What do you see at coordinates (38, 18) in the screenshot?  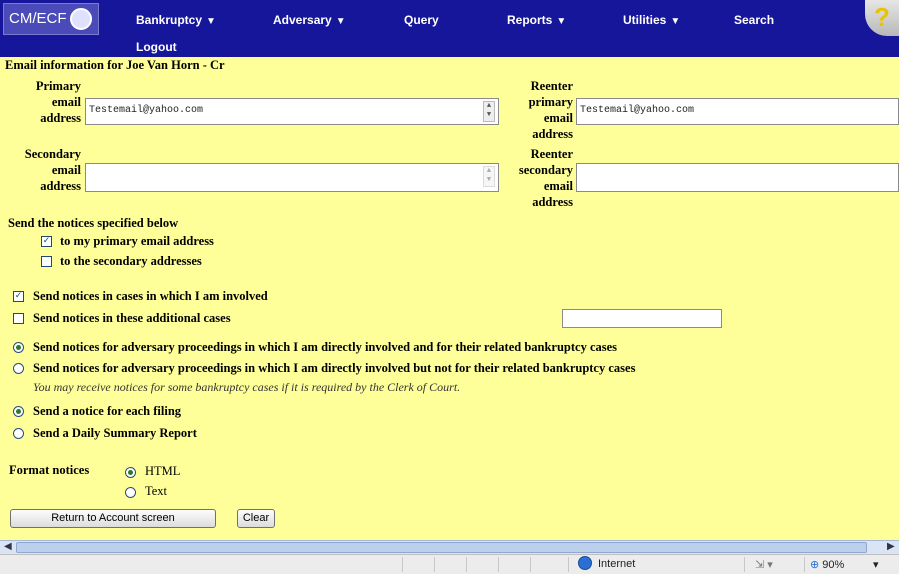 I see `logo-text: CM/ECF` at bounding box center [38, 18].